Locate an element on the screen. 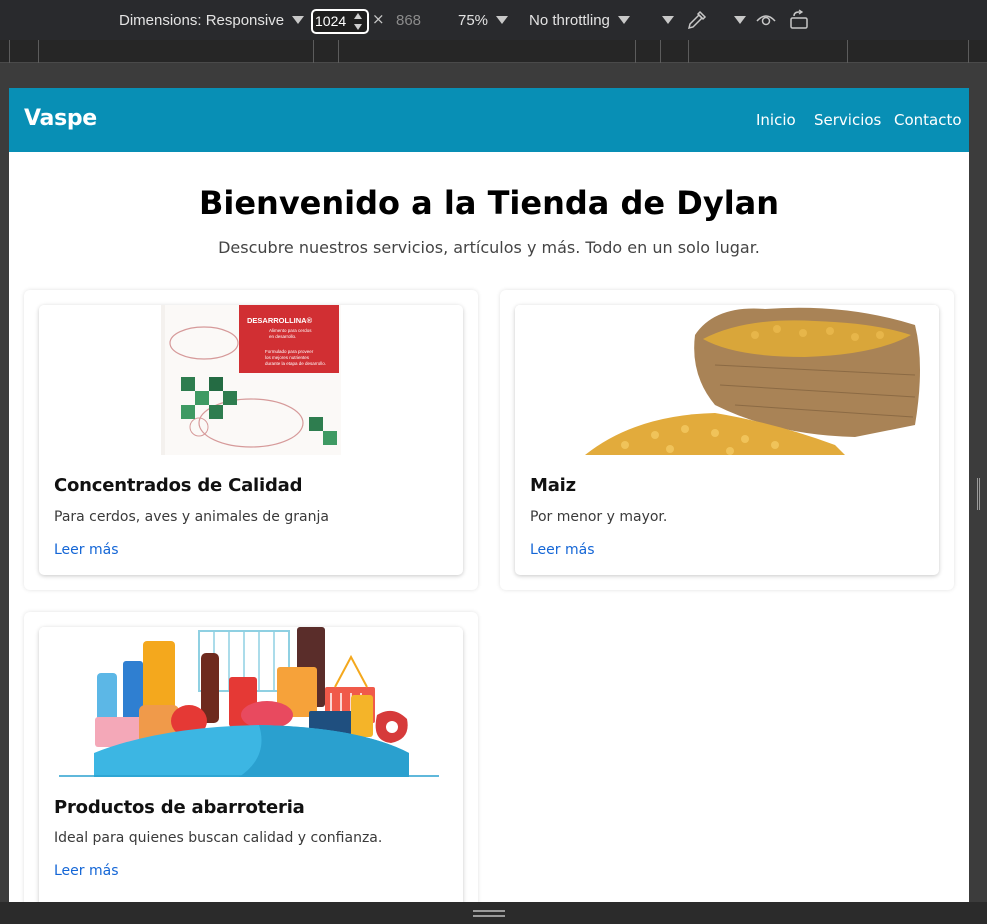 The width and height of the screenshot is (987, 924). height-value: 868 is located at coordinates (409, 20).